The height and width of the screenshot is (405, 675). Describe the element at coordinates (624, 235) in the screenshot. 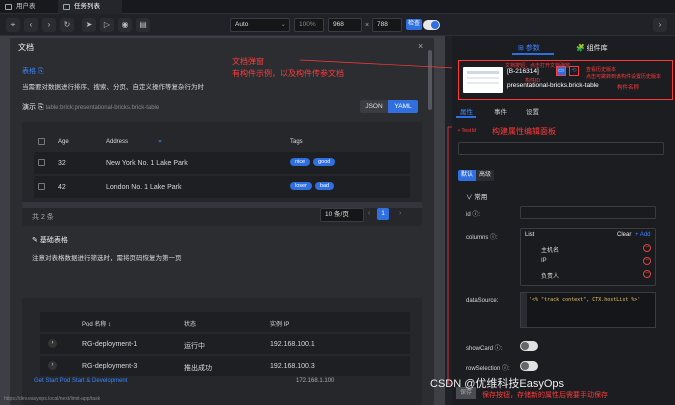

I see `clear-button: Clear` at that location.